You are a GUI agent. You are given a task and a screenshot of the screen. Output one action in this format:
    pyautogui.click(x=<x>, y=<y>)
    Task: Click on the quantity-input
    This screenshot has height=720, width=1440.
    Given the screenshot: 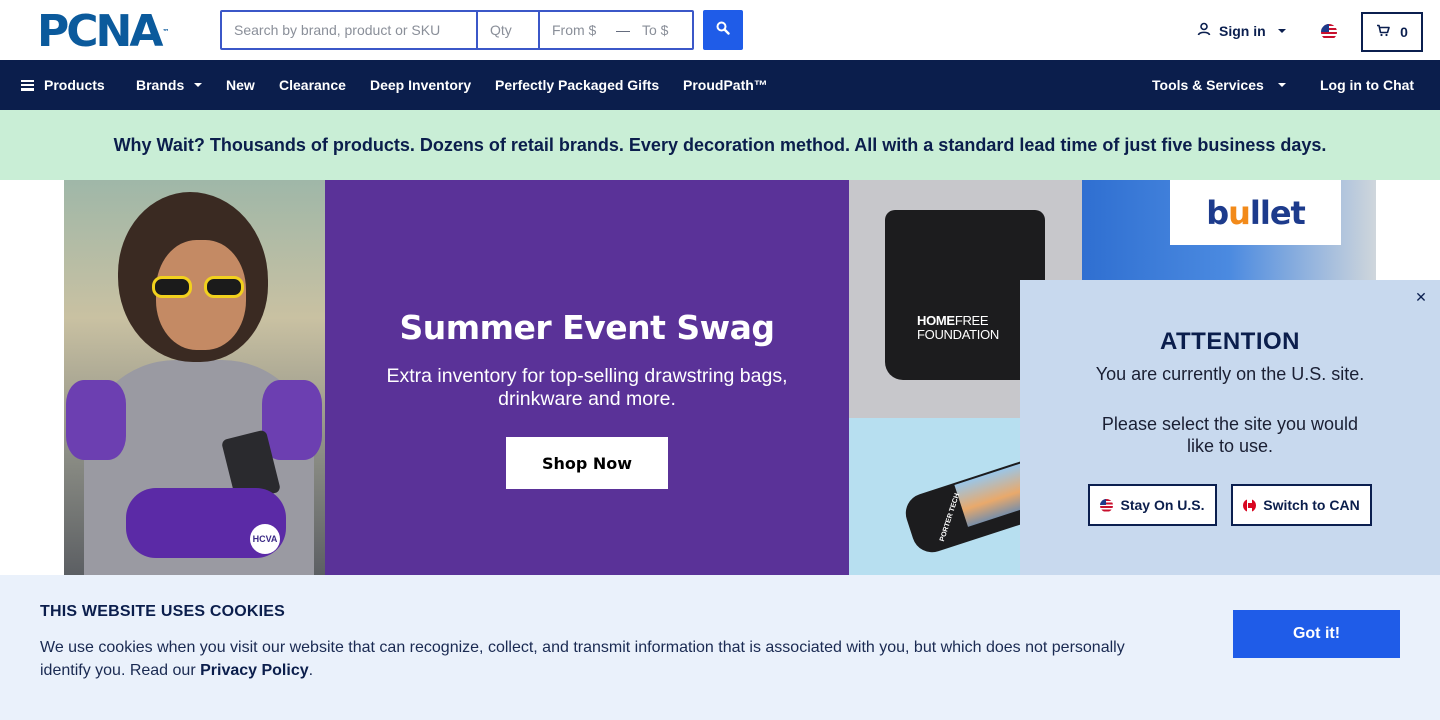 What is the action you would take?
    pyautogui.click(x=509, y=30)
    